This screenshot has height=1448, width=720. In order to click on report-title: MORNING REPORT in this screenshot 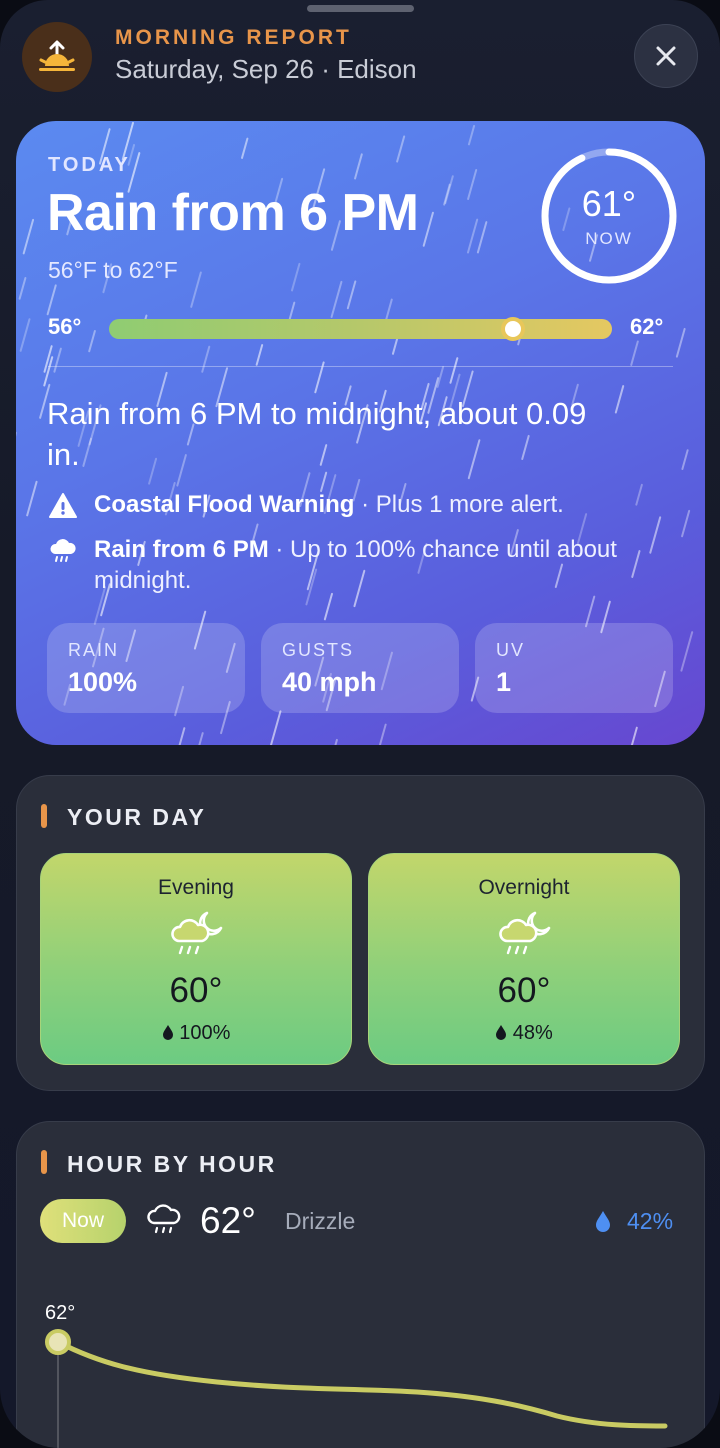, I will do `click(233, 37)`.